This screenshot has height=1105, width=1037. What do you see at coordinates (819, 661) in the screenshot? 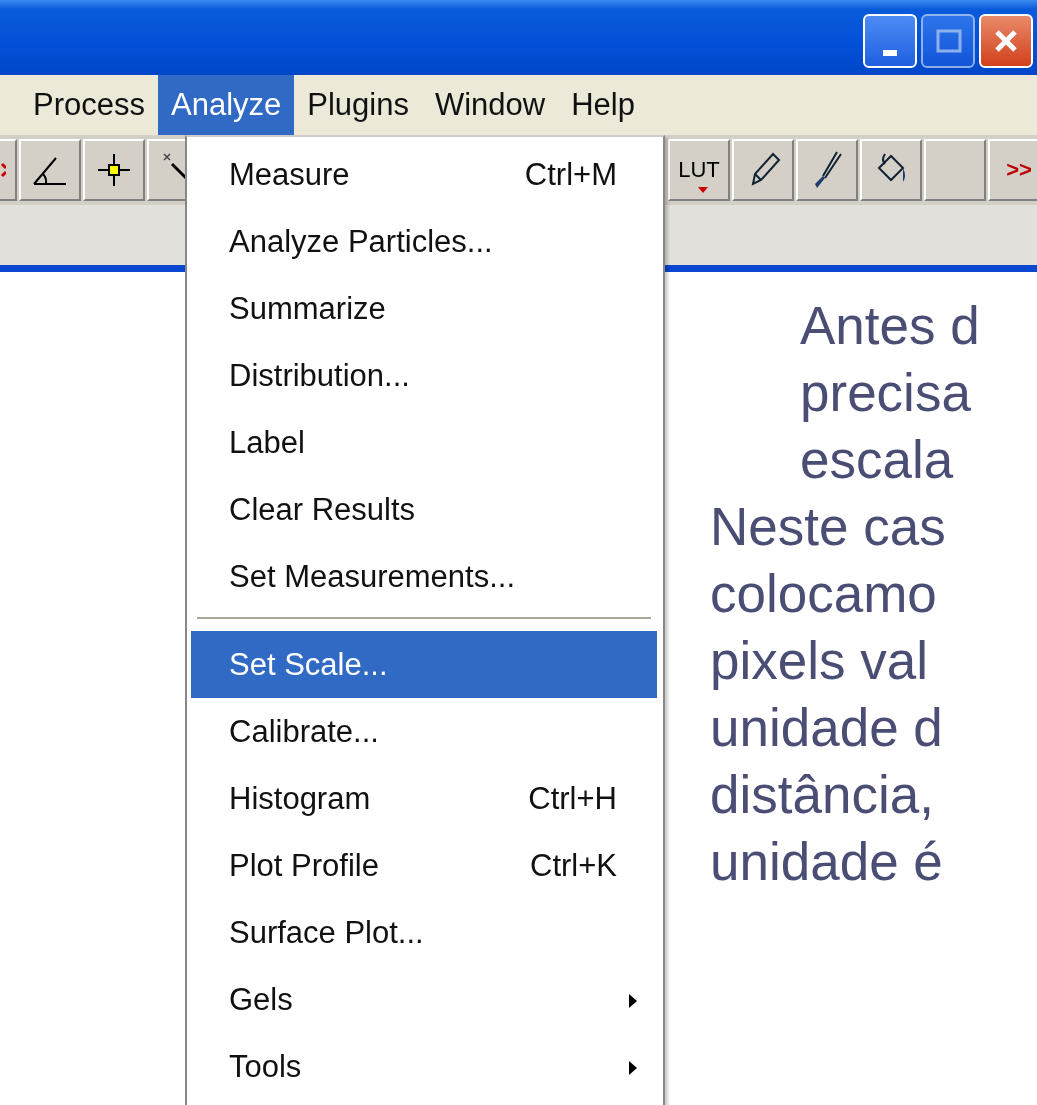
I see `slide-text-line: pixels val` at bounding box center [819, 661].